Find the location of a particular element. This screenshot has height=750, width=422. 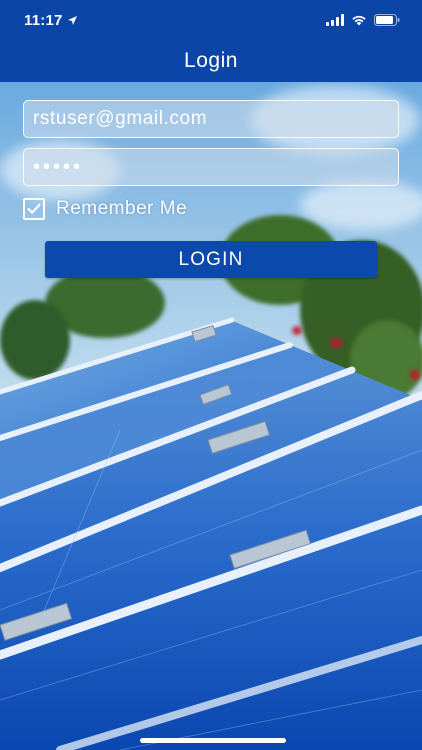

remember-me-checkbox is located at coordinates (34, 209).